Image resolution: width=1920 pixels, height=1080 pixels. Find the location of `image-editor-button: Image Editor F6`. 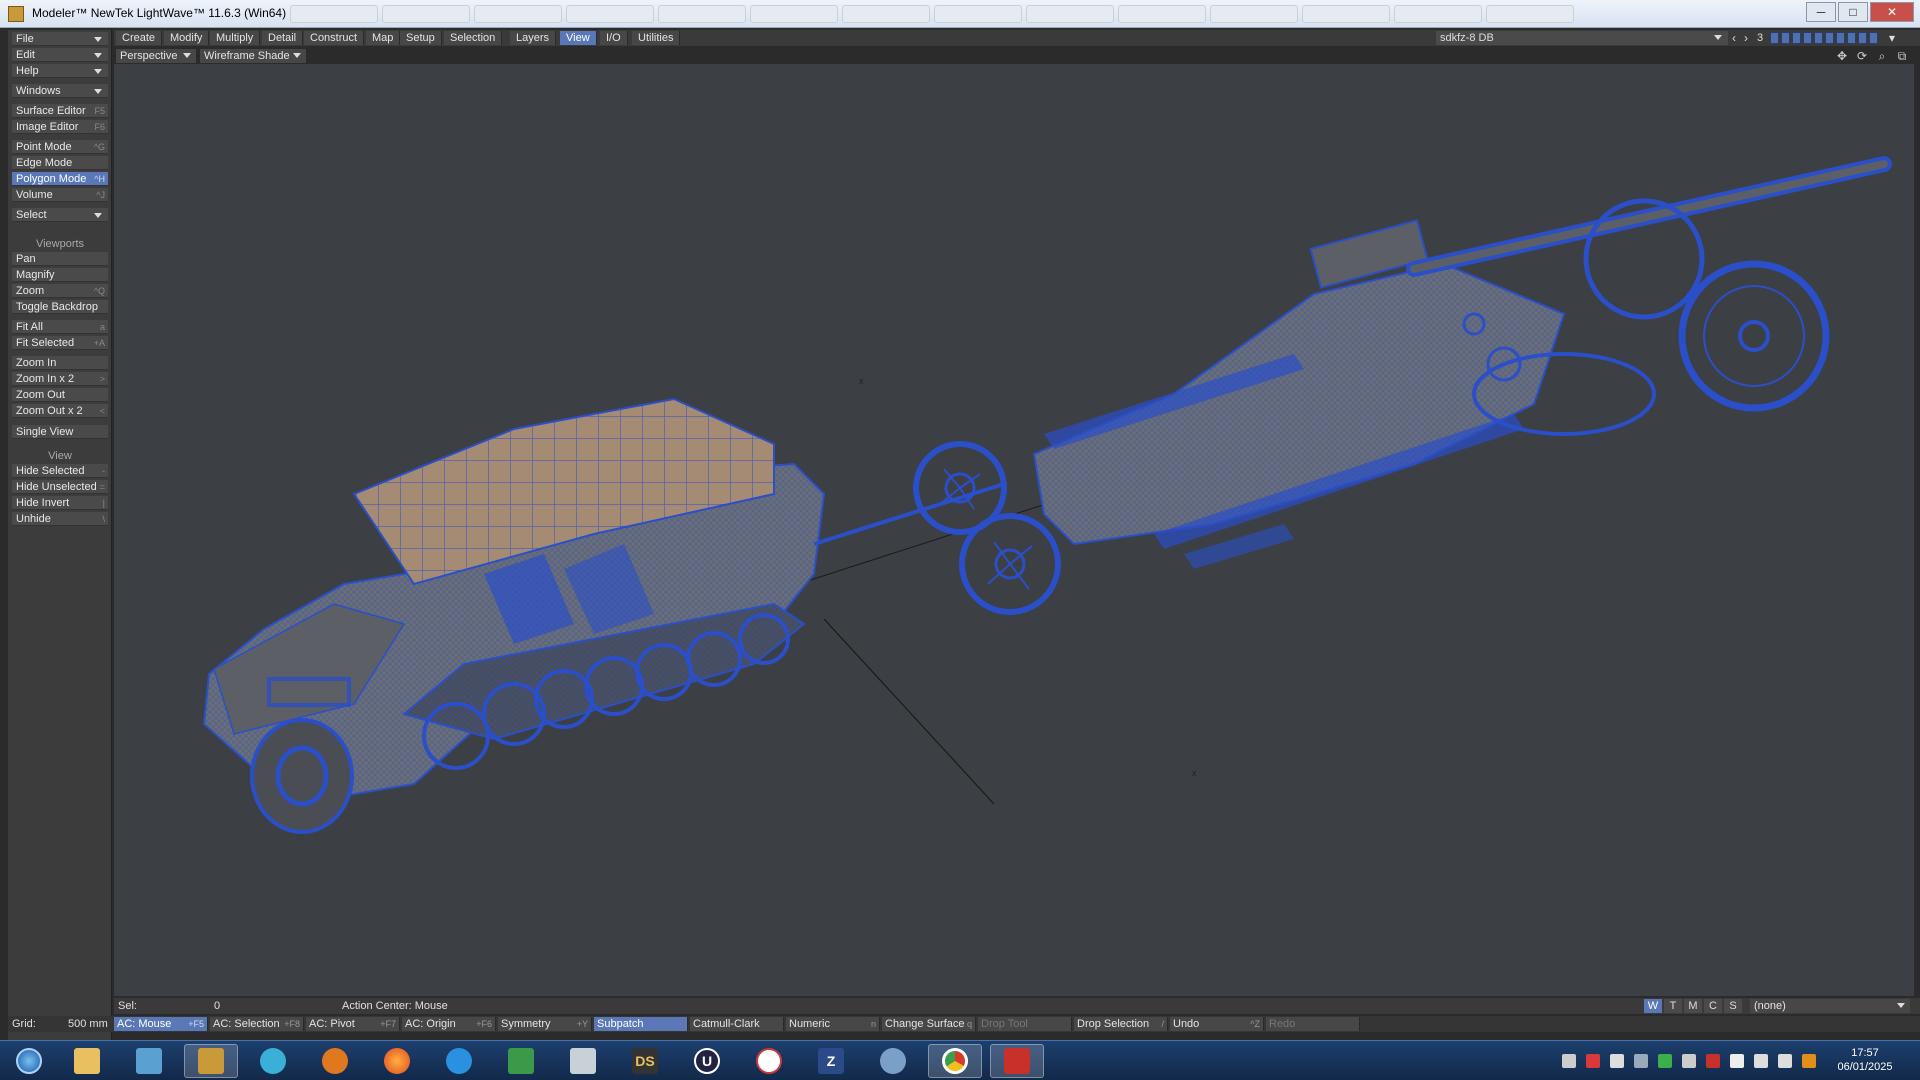

image-editor-button: Image Editor F6 is located at coordinates (60, 127).